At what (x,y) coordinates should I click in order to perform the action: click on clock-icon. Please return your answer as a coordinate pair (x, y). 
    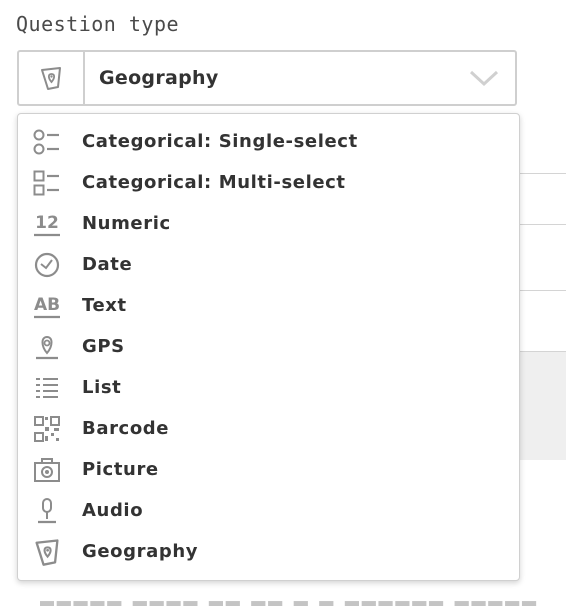
    Looking at the image, I should click on (47, 265).